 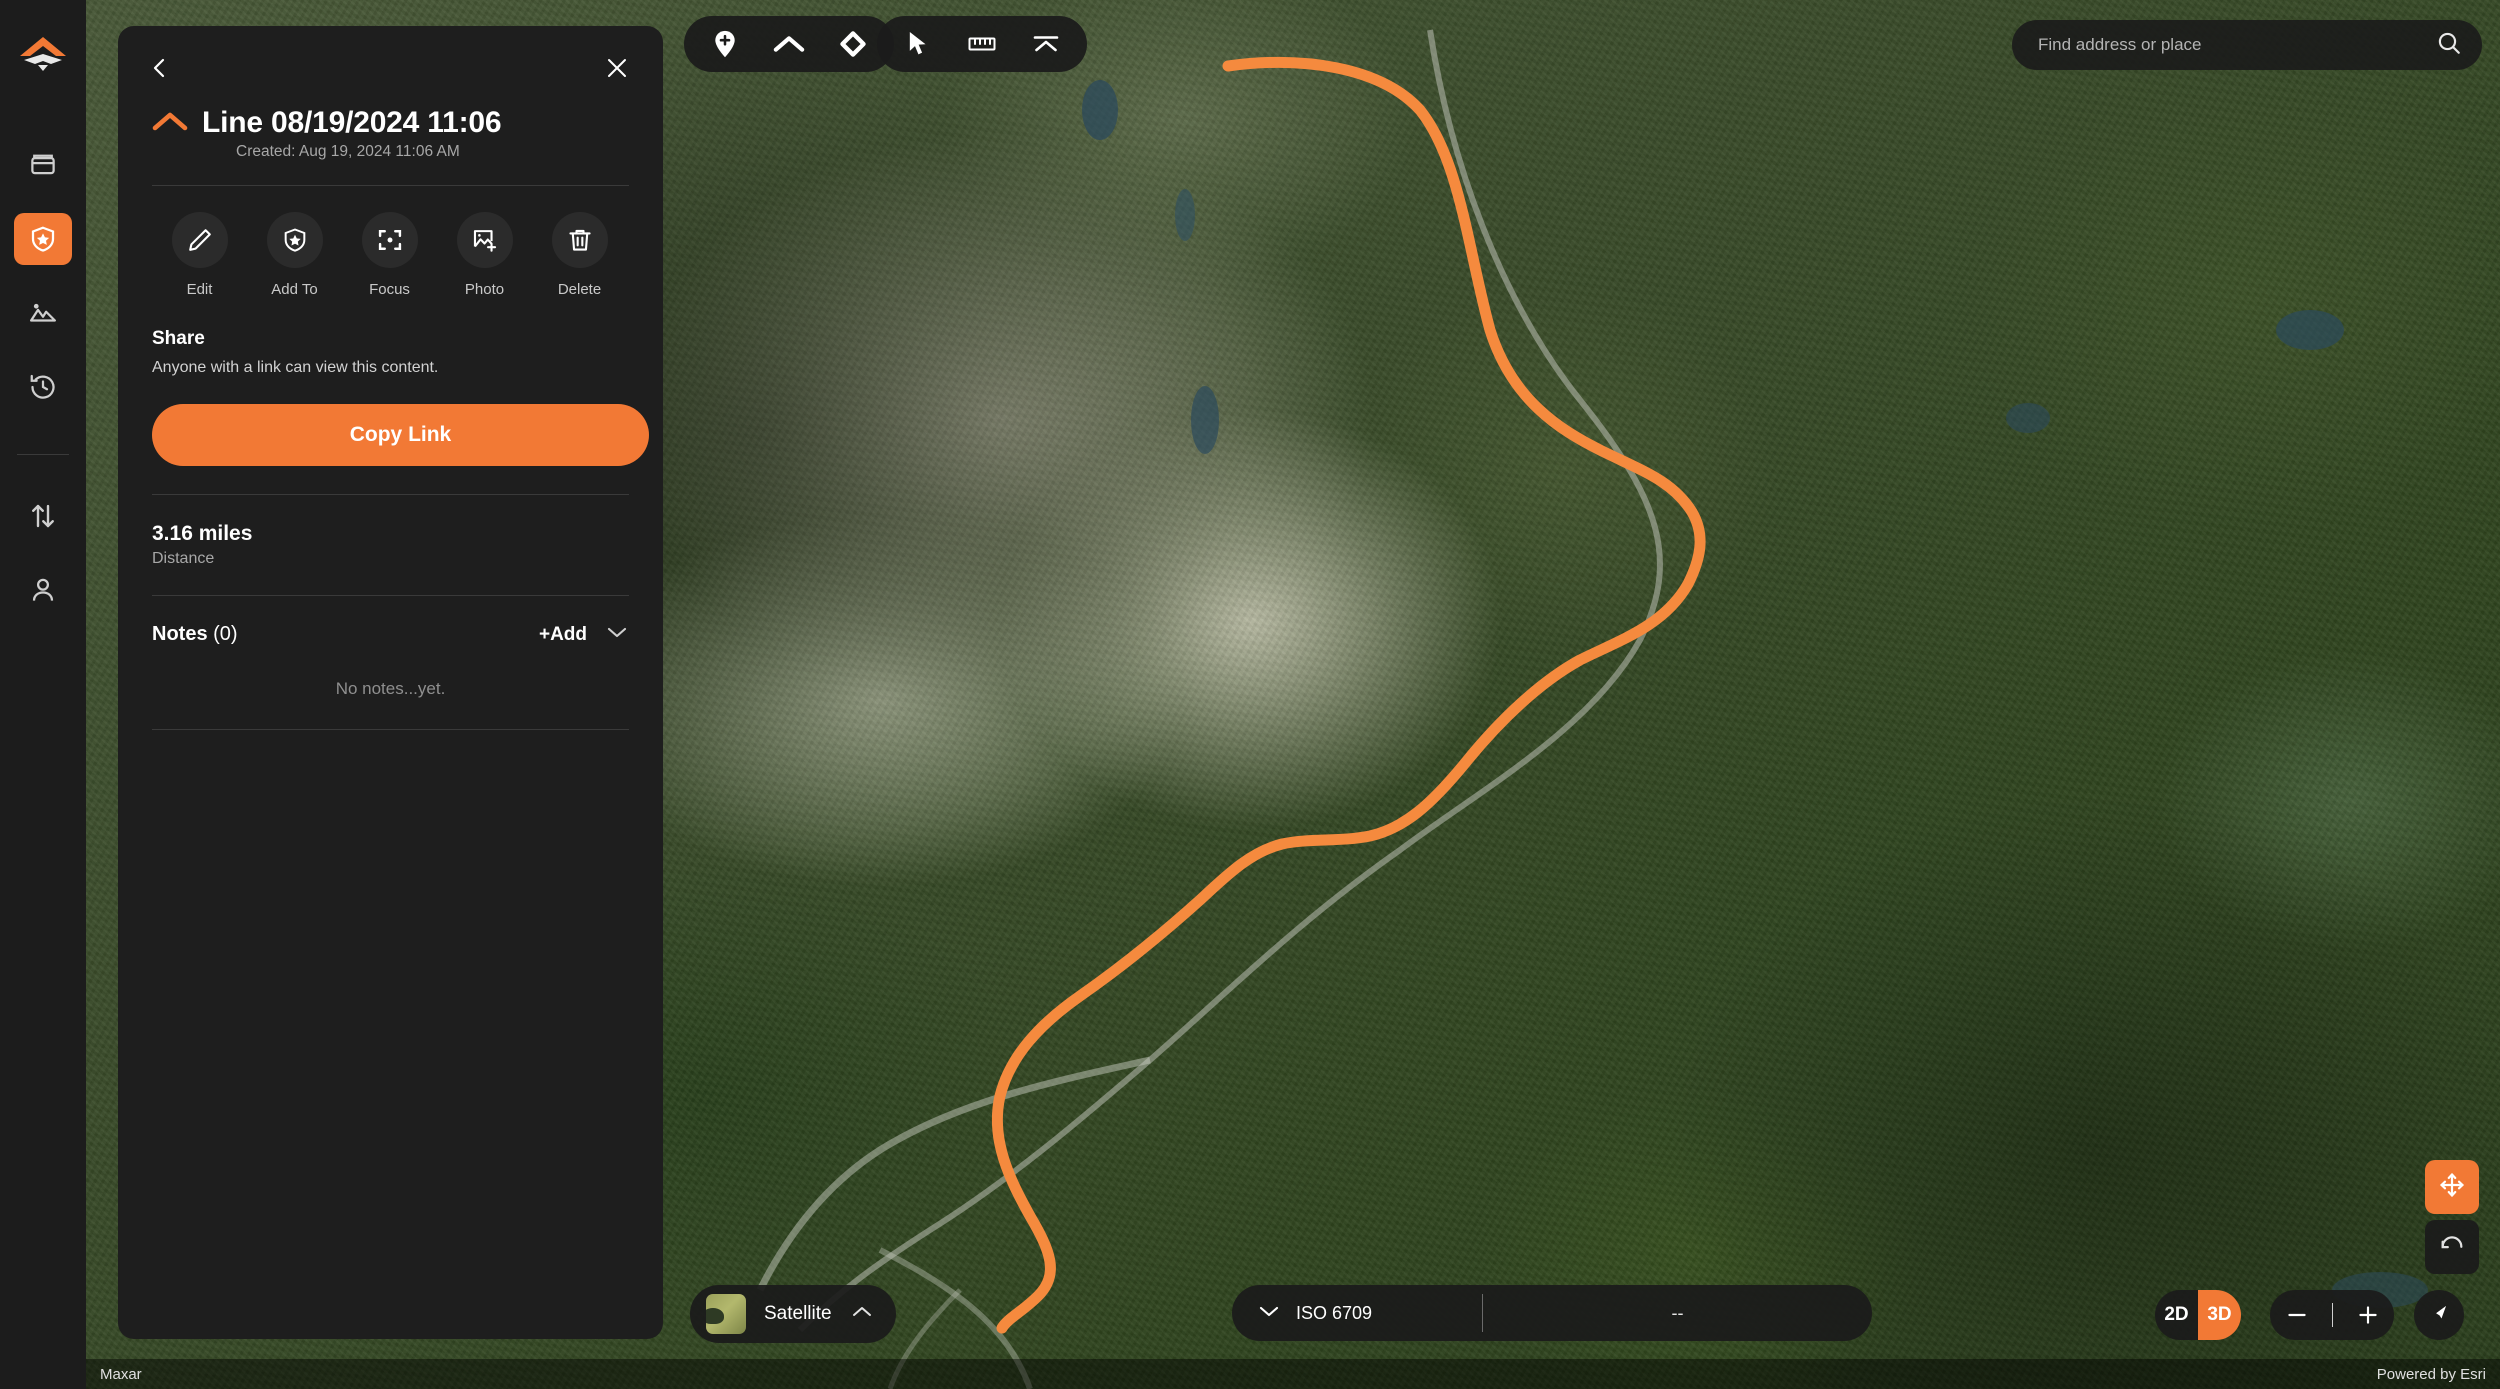 I want to click on pan-arrows-icon, so click(x=2452, y=1187).